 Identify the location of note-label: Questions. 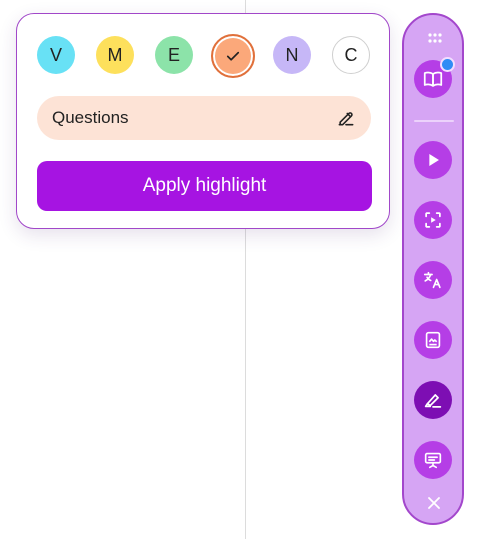
(90, 117).